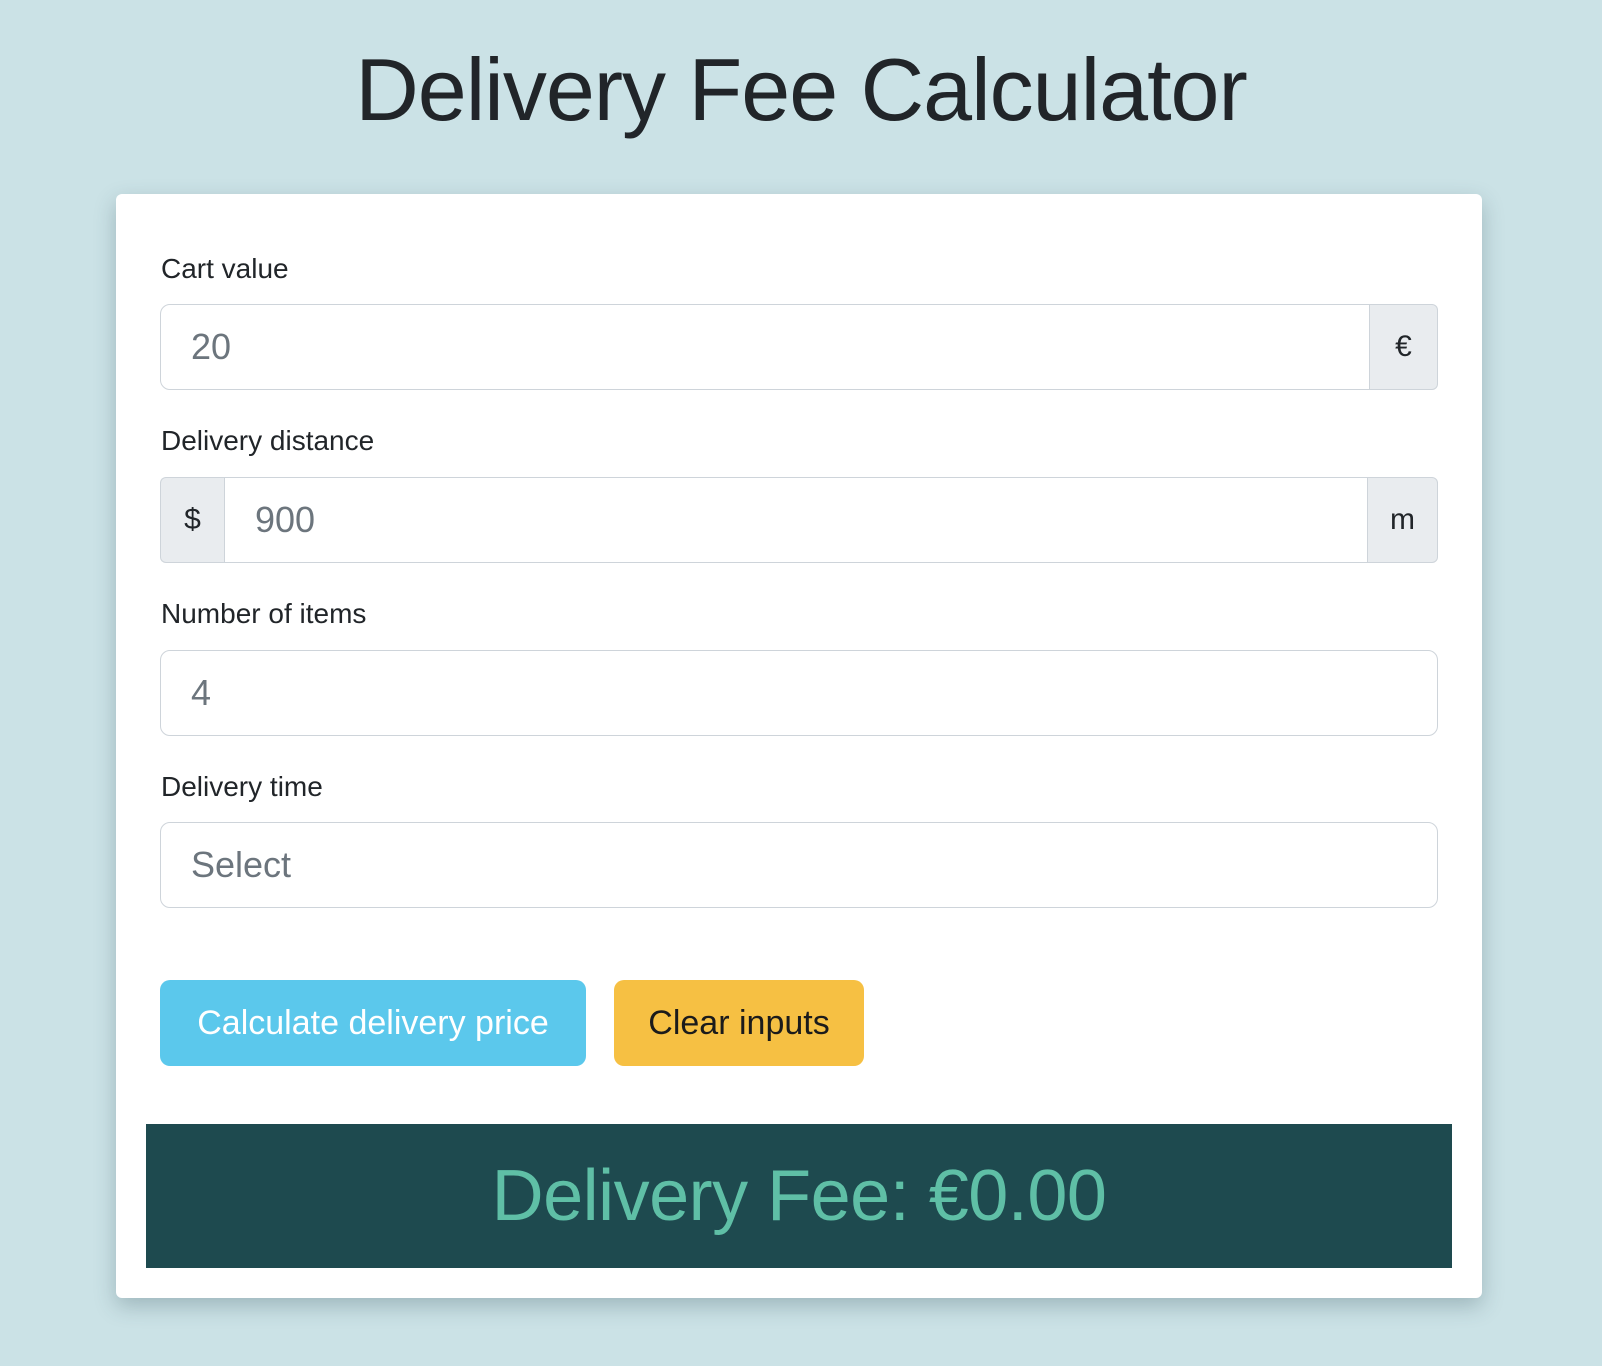 This screenshot has height=1366, width=1602. Describe the element at coordinates (801, 89) in the screenshot. I see `page-title: Delivery Fee Calculator` at that location.